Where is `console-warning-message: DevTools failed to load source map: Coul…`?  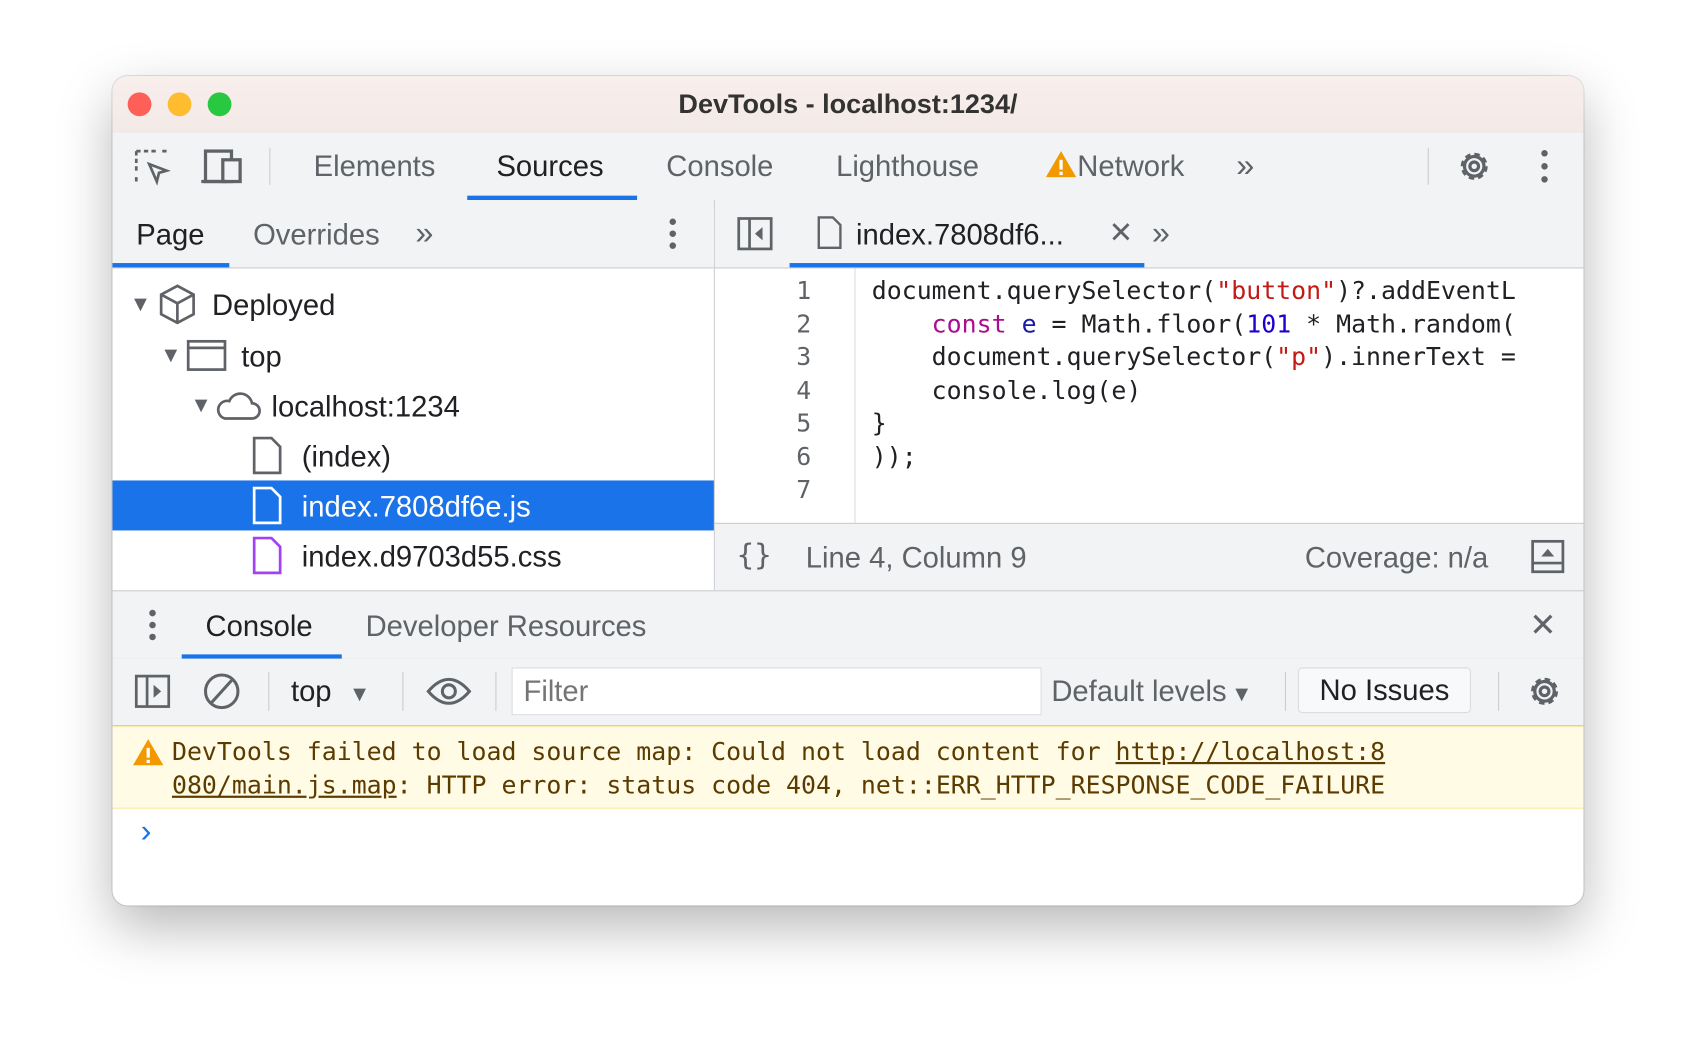 console-warning-message: DevTools failed to load source map: Coul… is located at coordinates (848, 767).